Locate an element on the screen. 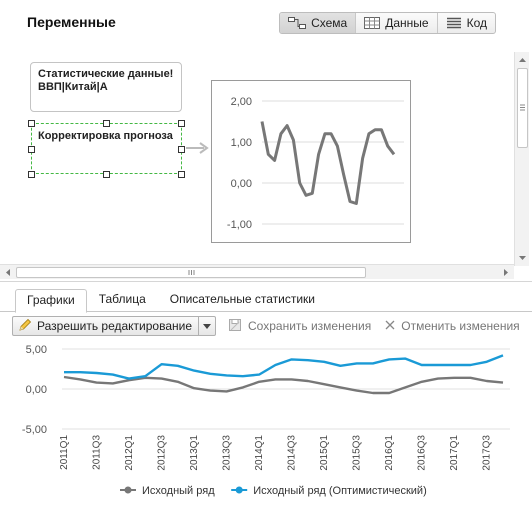 This screenshot has width=532, height=521. stats-node-subtitle: ВВП|Китай|А is located at coordinates (73, 87).